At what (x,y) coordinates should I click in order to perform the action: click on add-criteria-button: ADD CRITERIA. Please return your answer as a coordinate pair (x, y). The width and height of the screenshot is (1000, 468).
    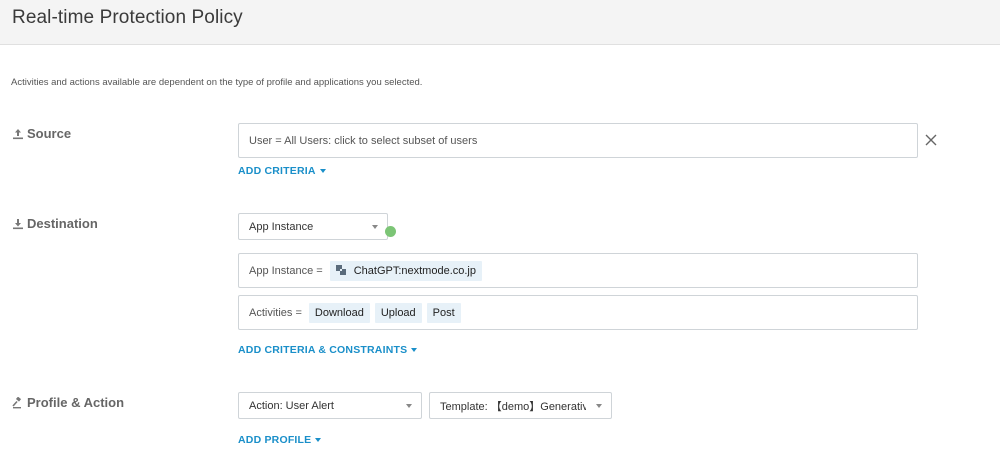
    Looking at the image, I should click on (282, 171).